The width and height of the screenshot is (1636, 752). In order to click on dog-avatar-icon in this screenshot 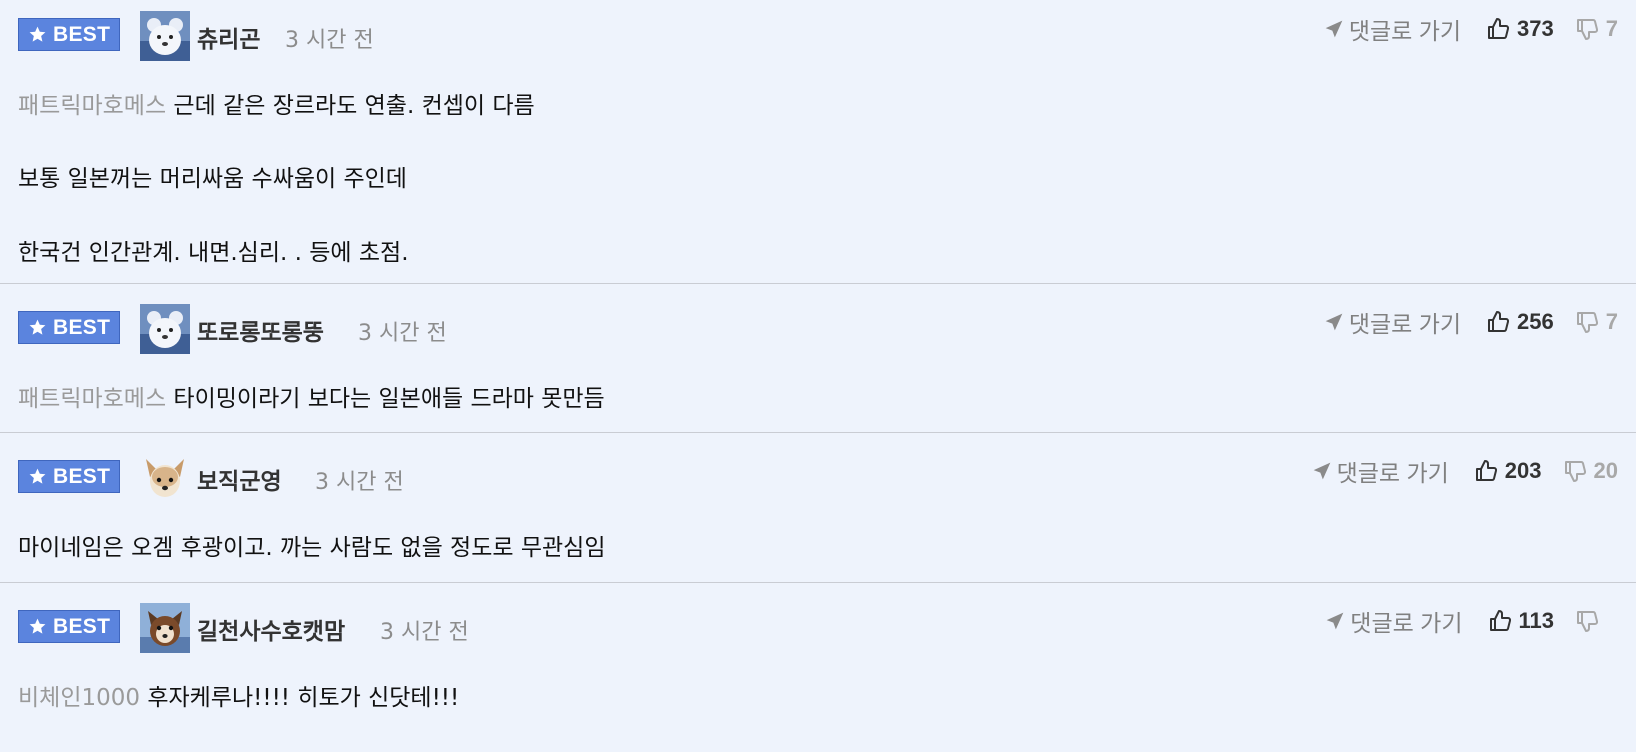, I will do `click(165, 478)`.